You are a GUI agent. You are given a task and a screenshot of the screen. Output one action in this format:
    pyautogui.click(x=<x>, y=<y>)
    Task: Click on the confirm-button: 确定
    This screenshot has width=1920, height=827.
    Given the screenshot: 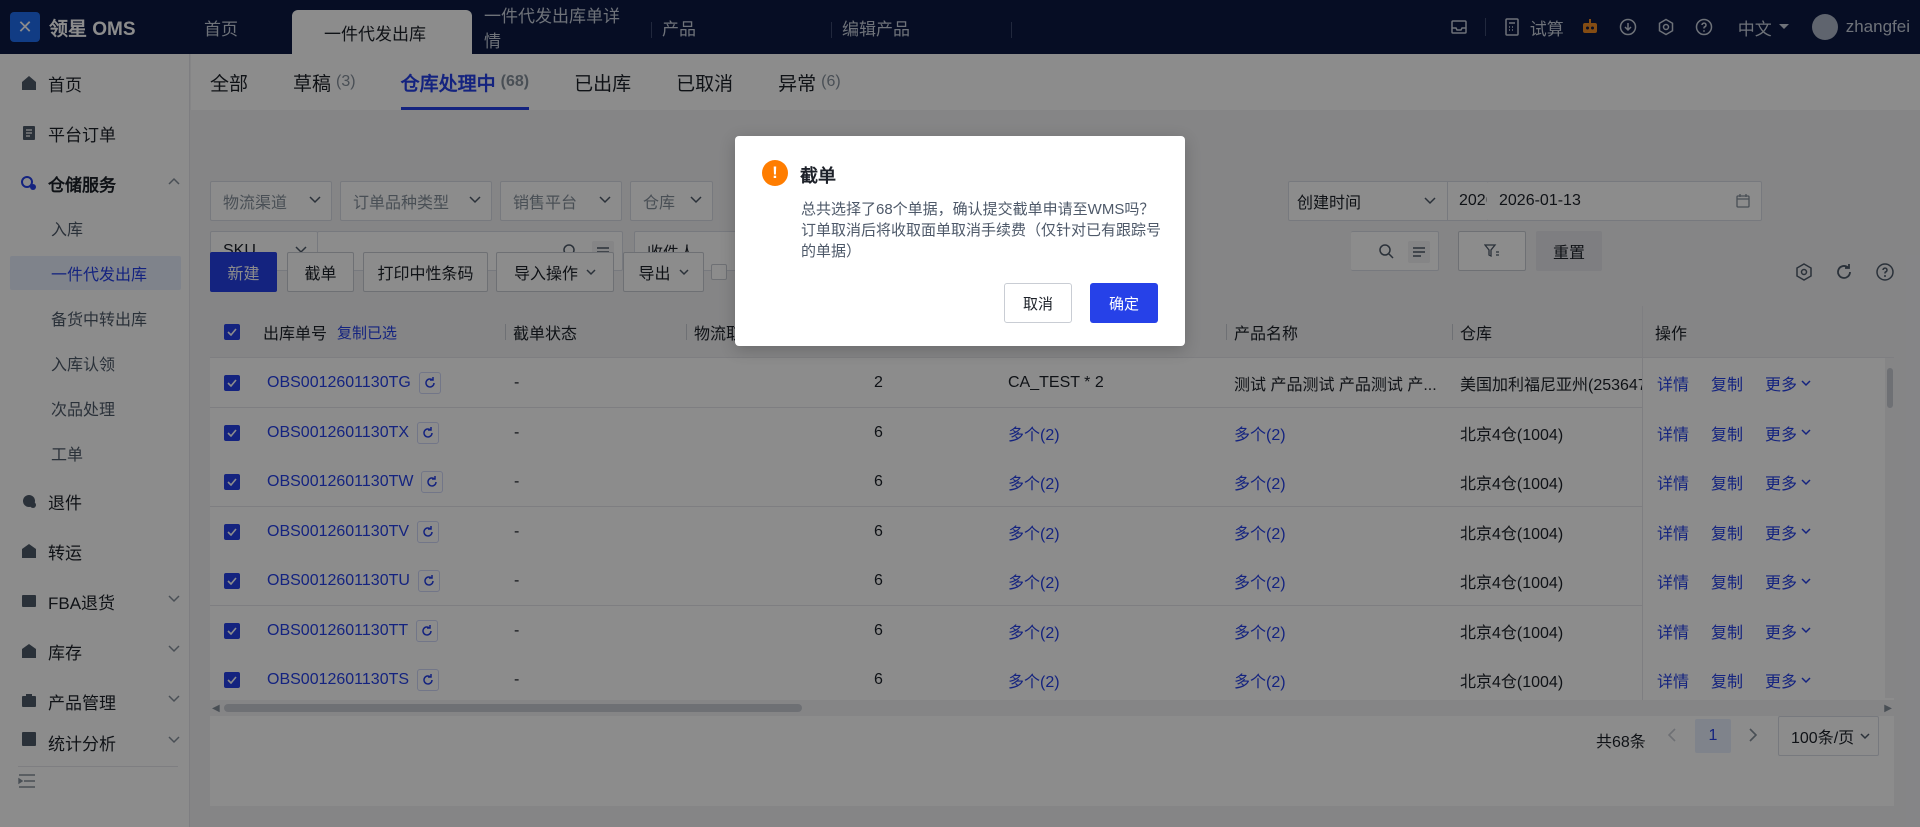 What is the action you would take?
    pyautogui.click(x=1124, y=303)
    